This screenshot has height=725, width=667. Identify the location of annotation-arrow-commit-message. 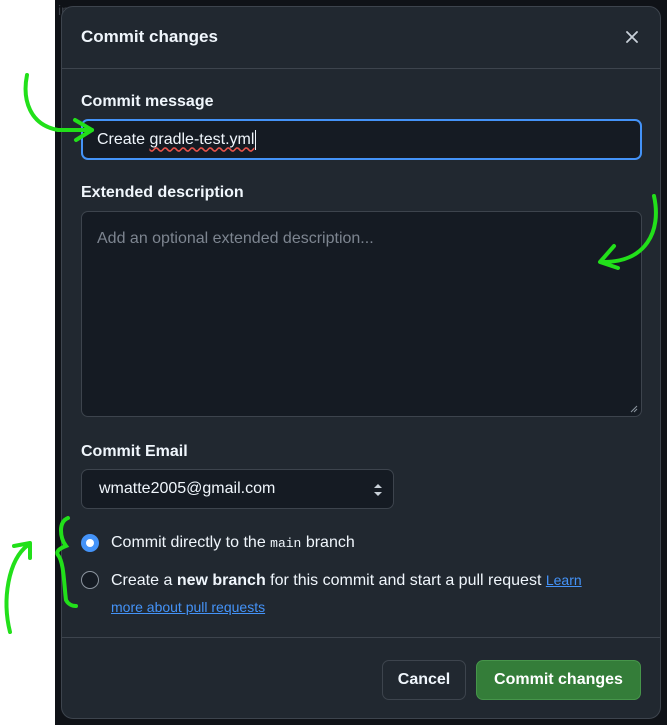
(58, 102).